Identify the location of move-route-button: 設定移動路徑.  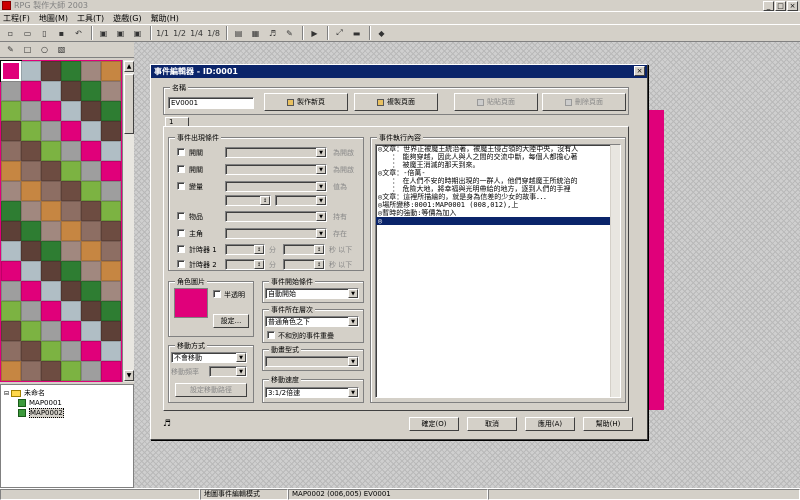
(211, 390).